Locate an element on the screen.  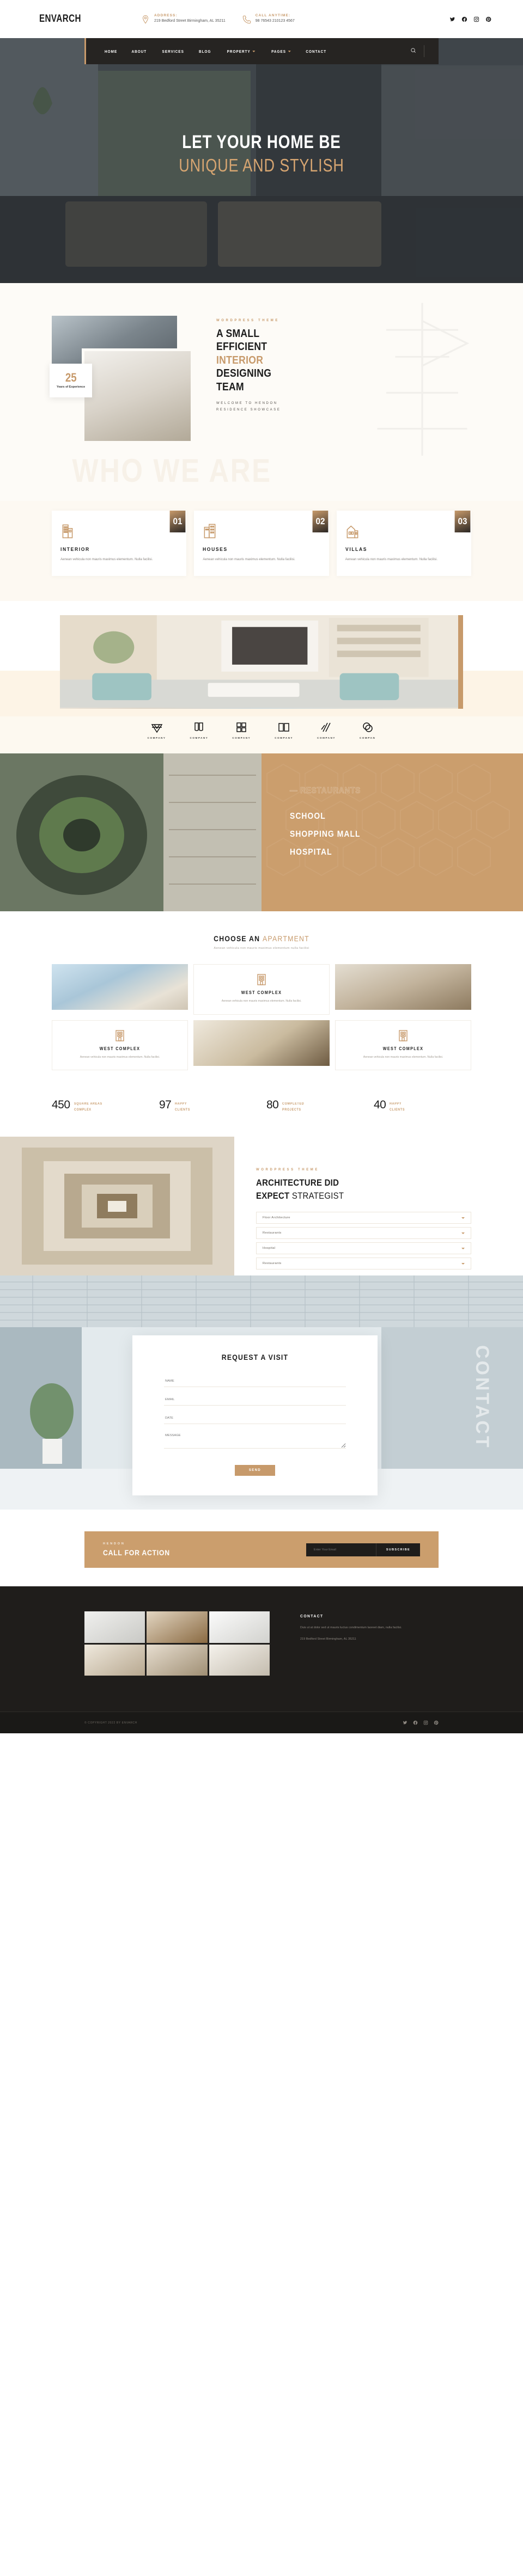
nav-item-blog: BLOG is located at coordinates (205, 51).